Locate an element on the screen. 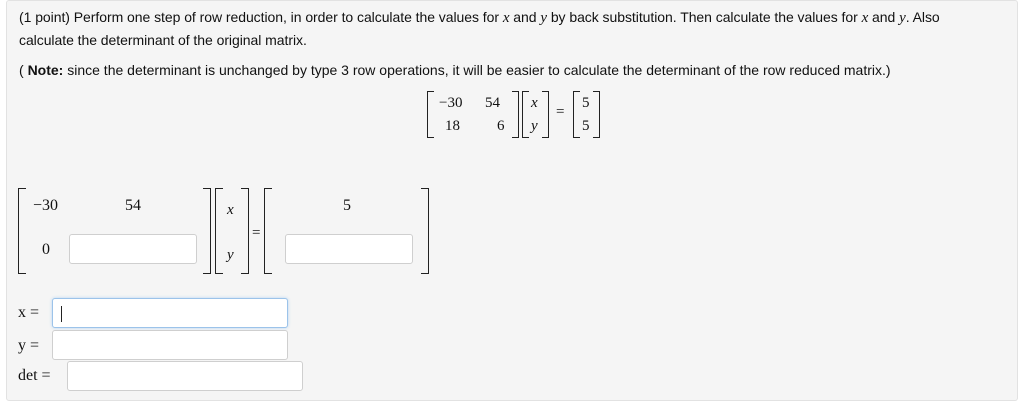 Image resolution: width=1024 pixels, height=407 pixels. y-label: y = is located at coordinates (29, 345).